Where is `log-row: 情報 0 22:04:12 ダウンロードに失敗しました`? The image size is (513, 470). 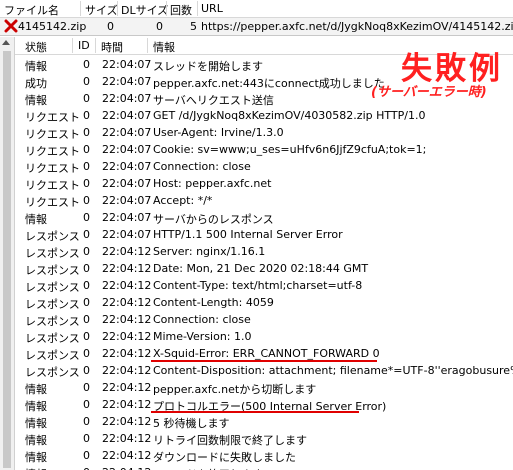 log-row: 情報 0 22:04:12 ダウンロードに失敗しました is located at coordinates (264, 455).